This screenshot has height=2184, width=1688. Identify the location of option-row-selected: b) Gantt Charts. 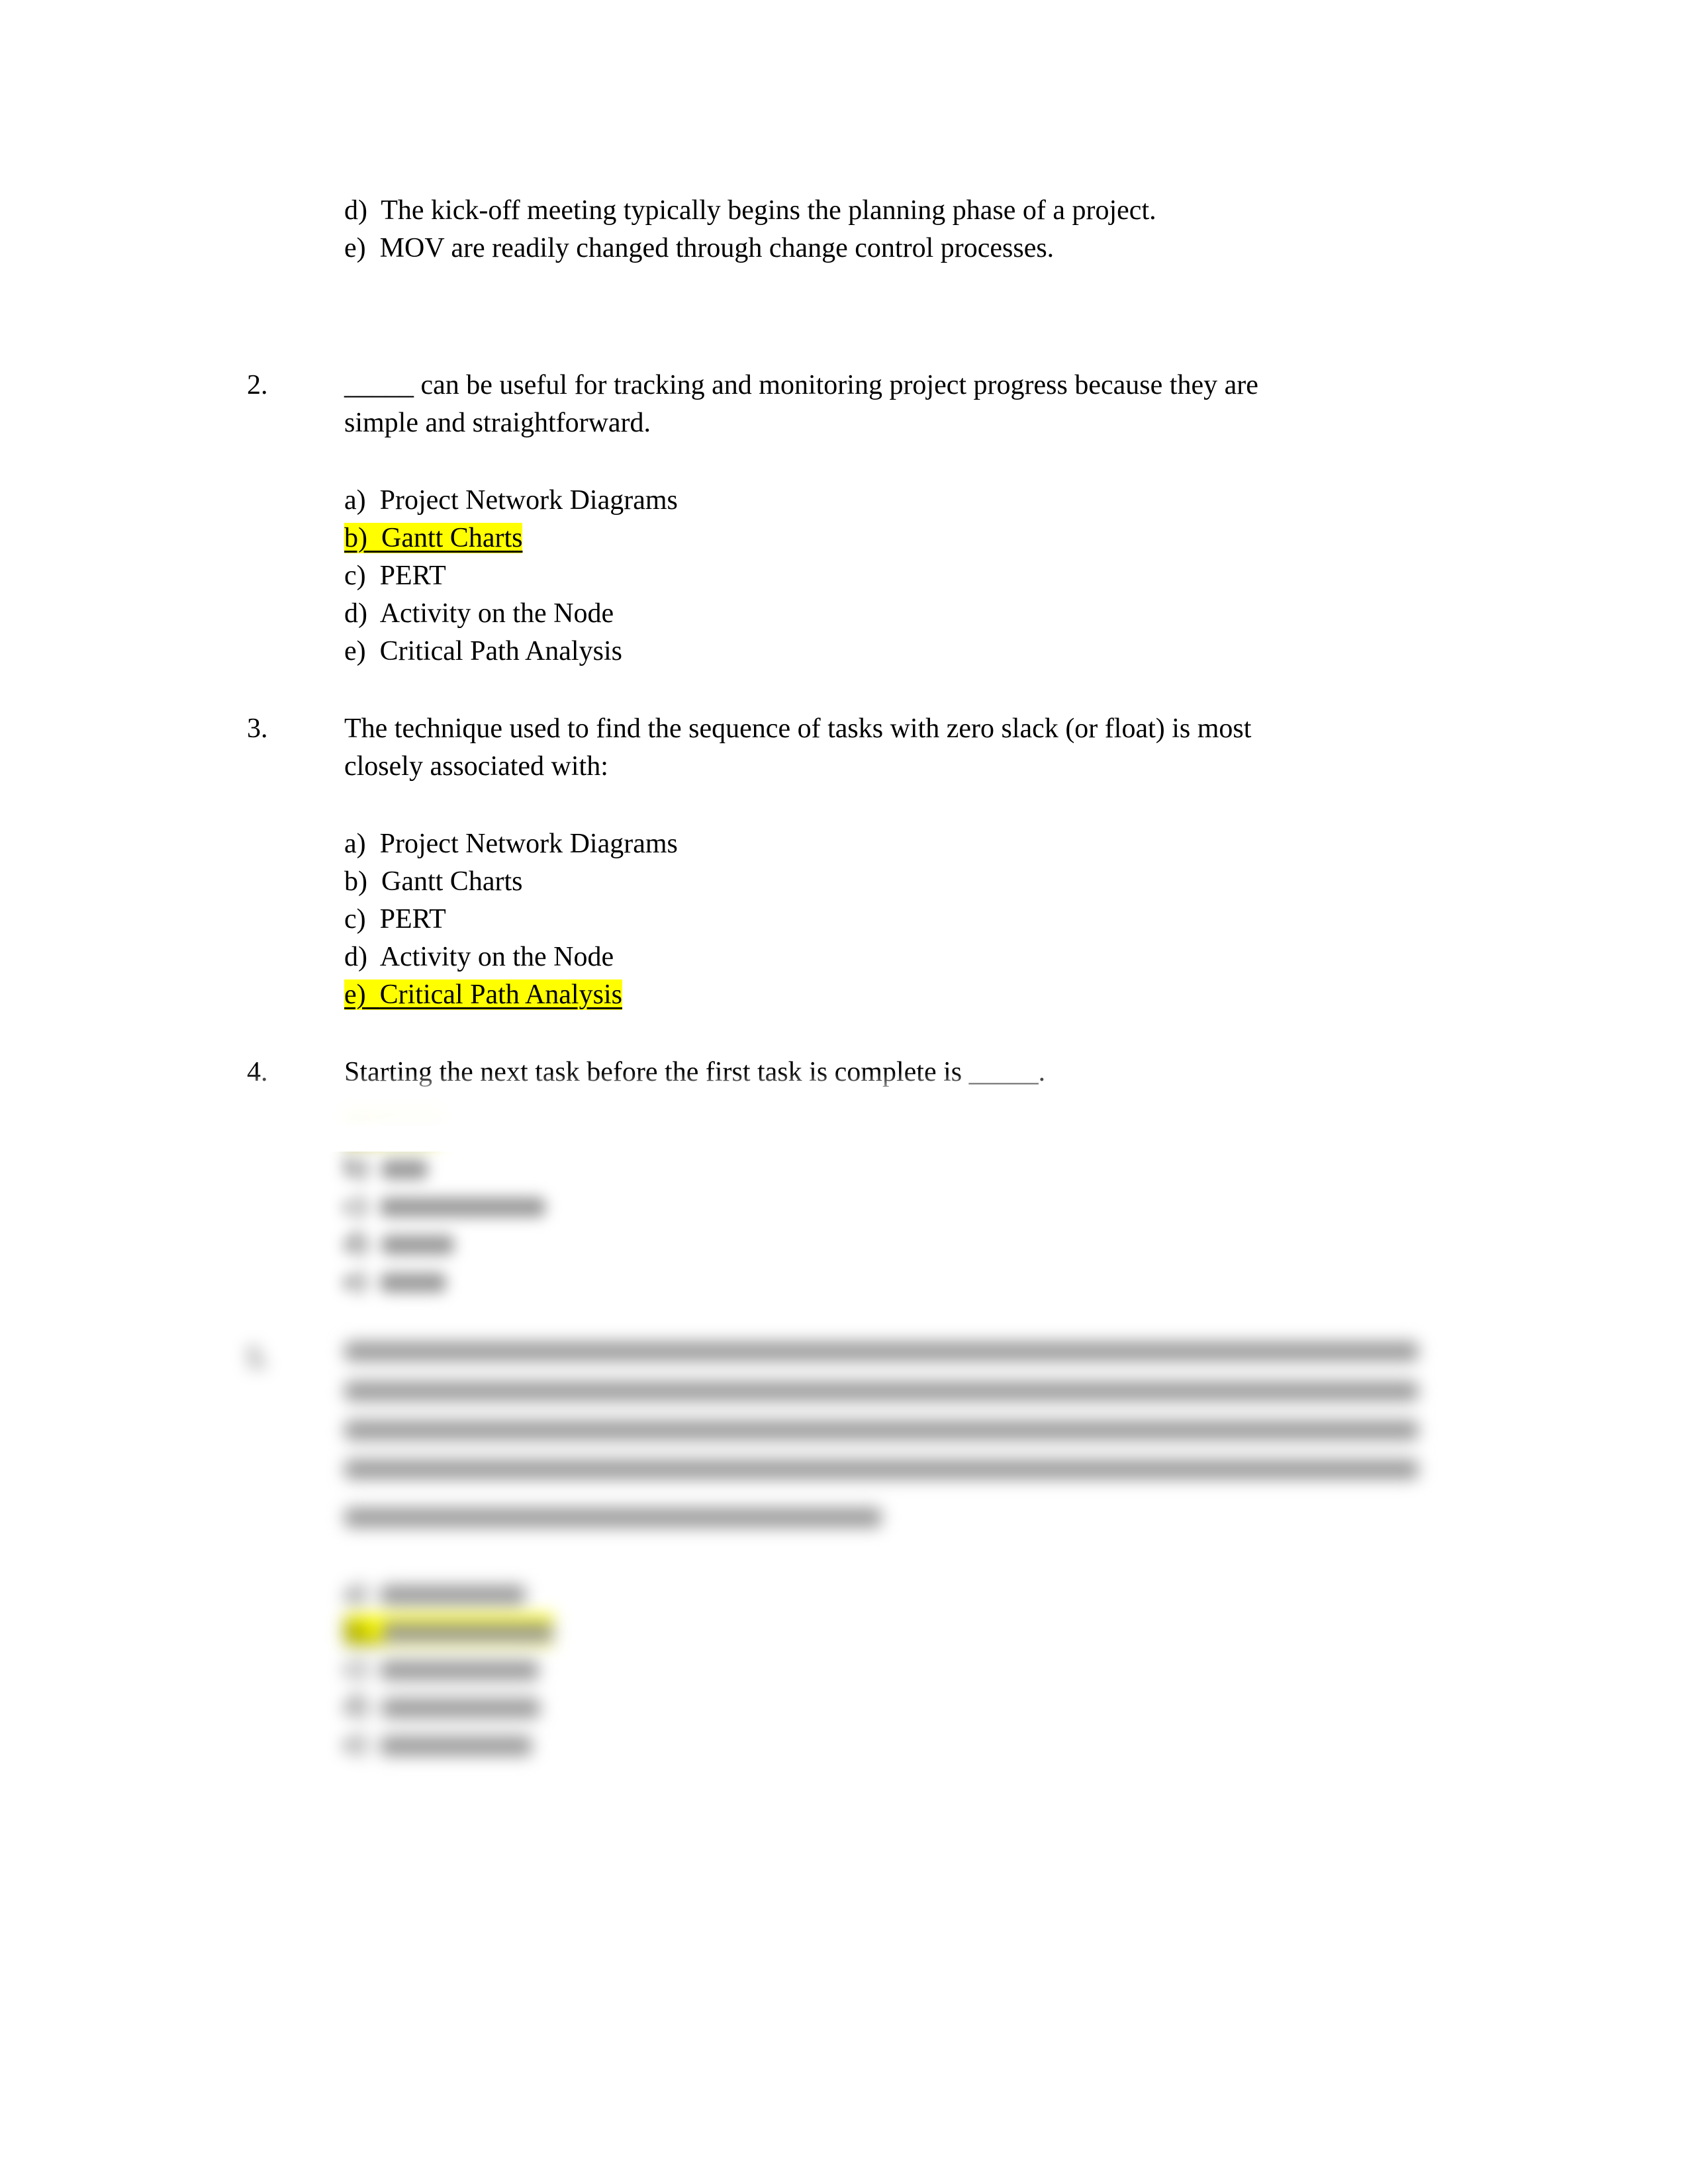
(881, 538).